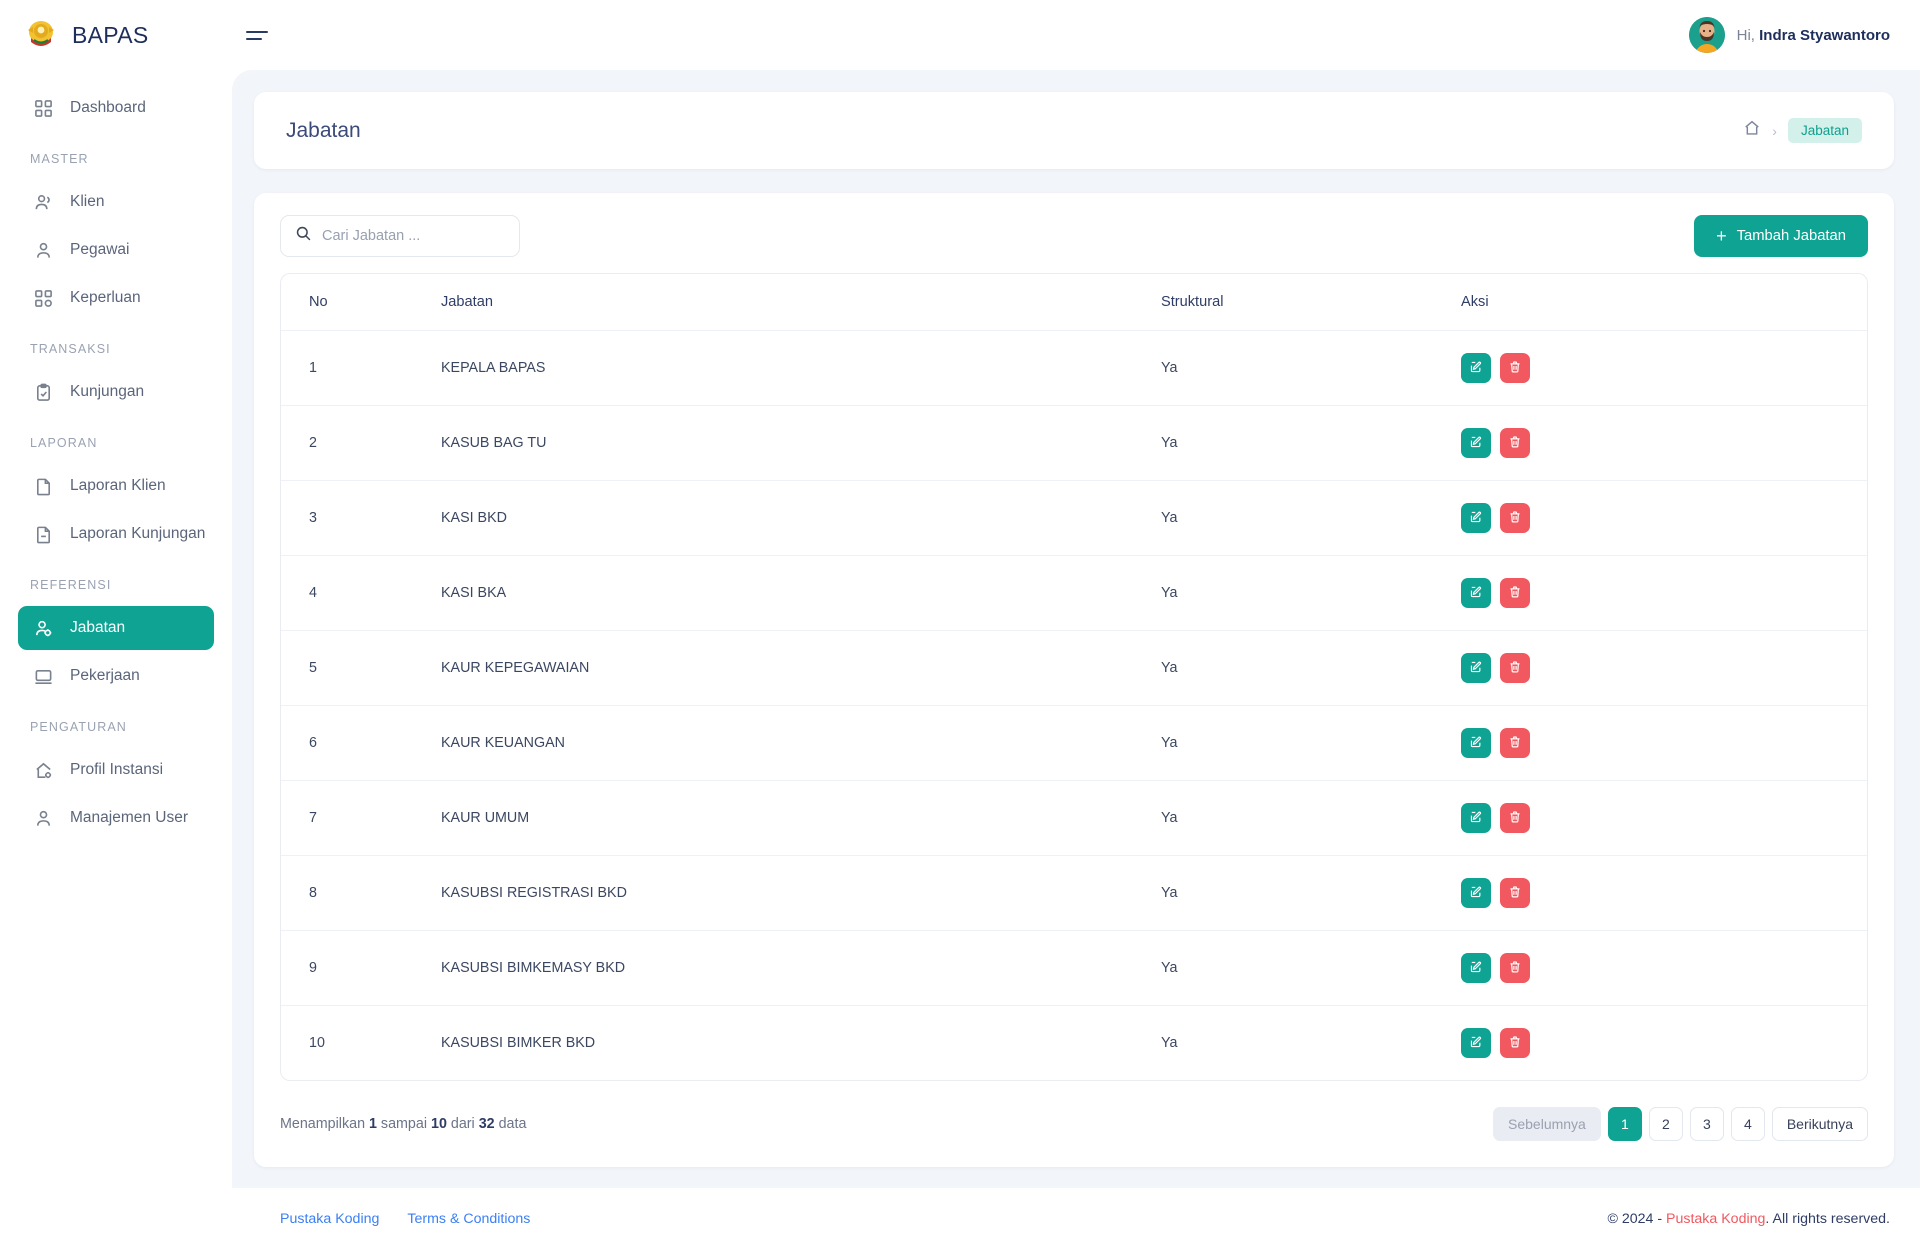 The image size is (1920, 1250). I want to click on brand: BAPAS, so click(116, 35).